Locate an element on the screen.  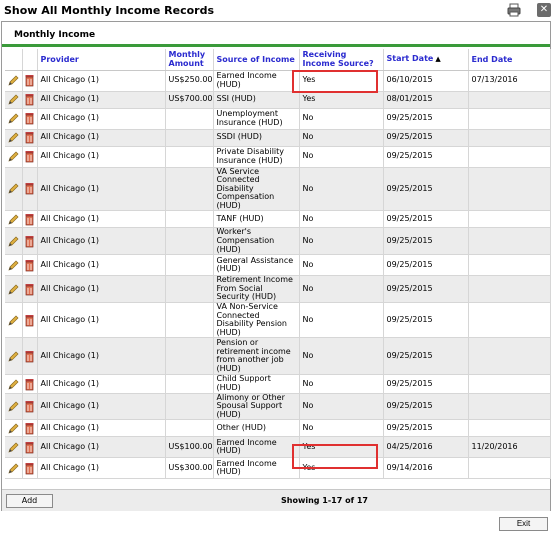
close-icon: ✕ is located at coordinates (544, 10).